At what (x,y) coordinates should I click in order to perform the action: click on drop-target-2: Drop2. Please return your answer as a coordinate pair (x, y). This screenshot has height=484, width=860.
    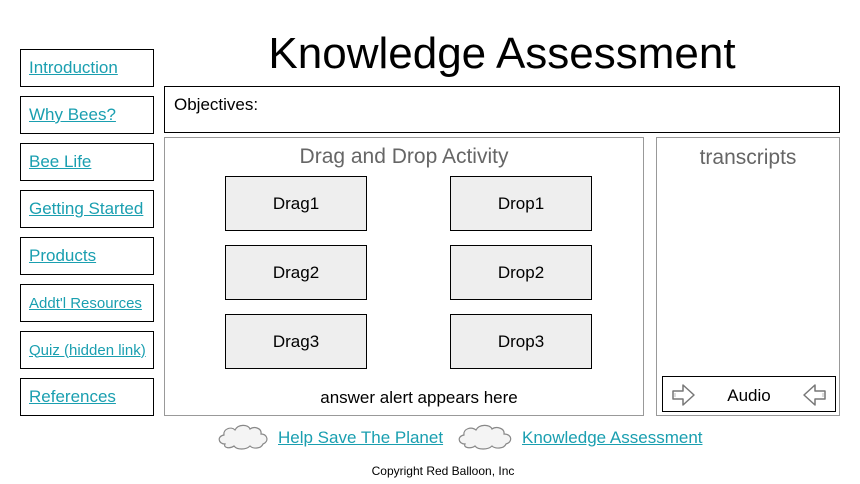
    Looking at the image, I should click on (521, 272).